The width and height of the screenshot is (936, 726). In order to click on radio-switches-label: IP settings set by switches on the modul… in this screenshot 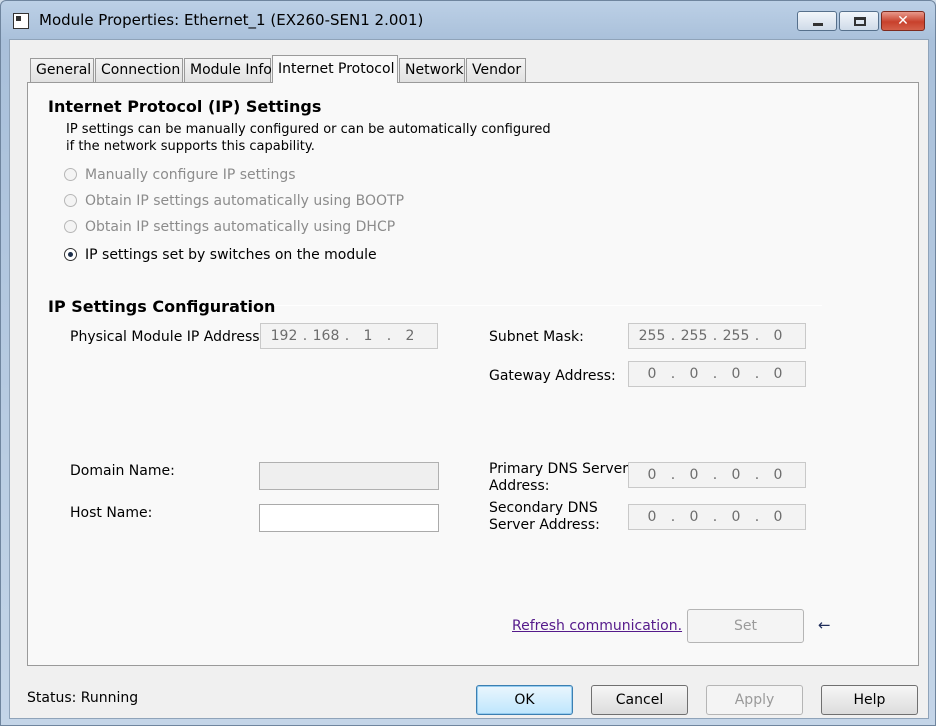, I will do `click(231, 255)`.